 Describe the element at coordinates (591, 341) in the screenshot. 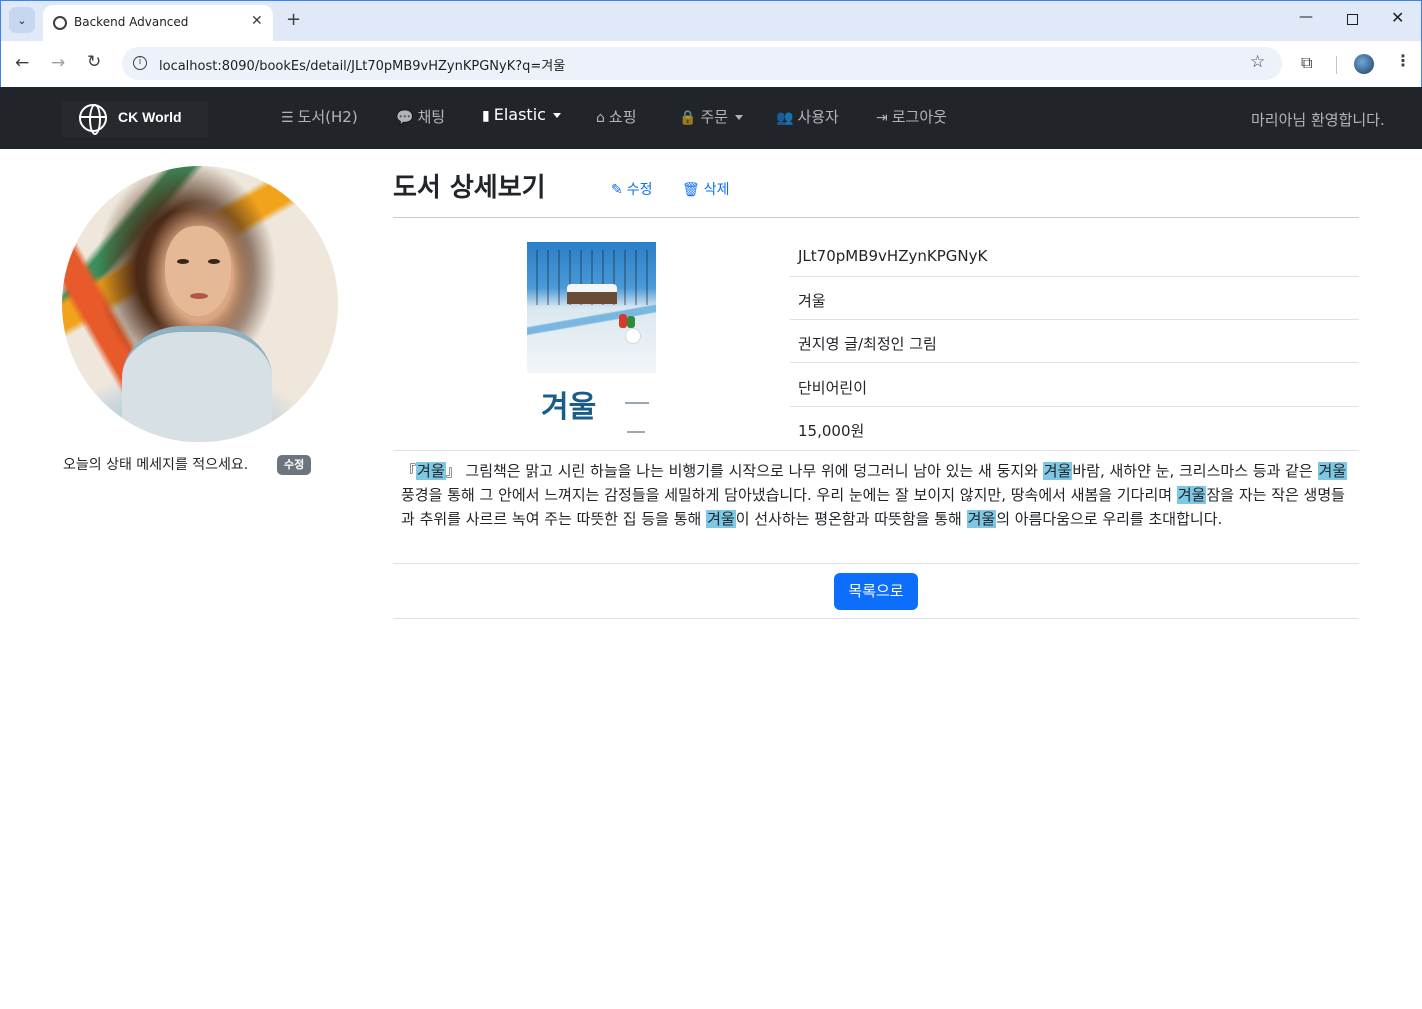

I see `book-cover-image: 겨울` at that location.